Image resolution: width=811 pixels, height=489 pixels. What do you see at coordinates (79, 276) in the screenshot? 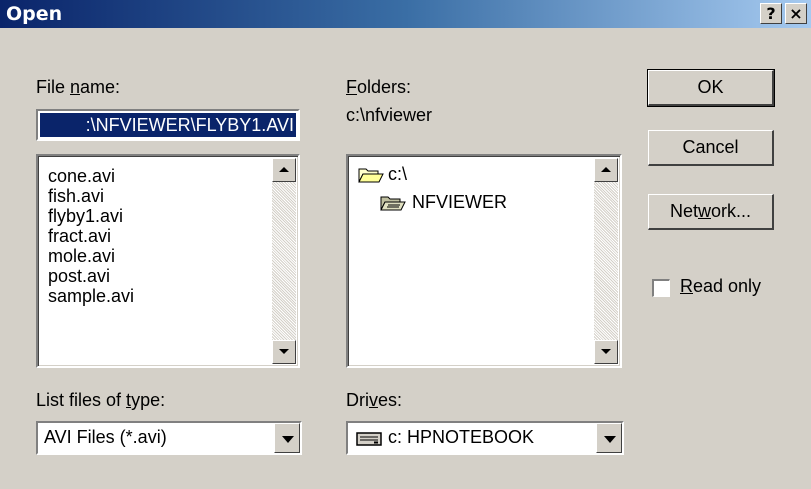
I see `list-item: post.avi` at bounding box center [79, 276].